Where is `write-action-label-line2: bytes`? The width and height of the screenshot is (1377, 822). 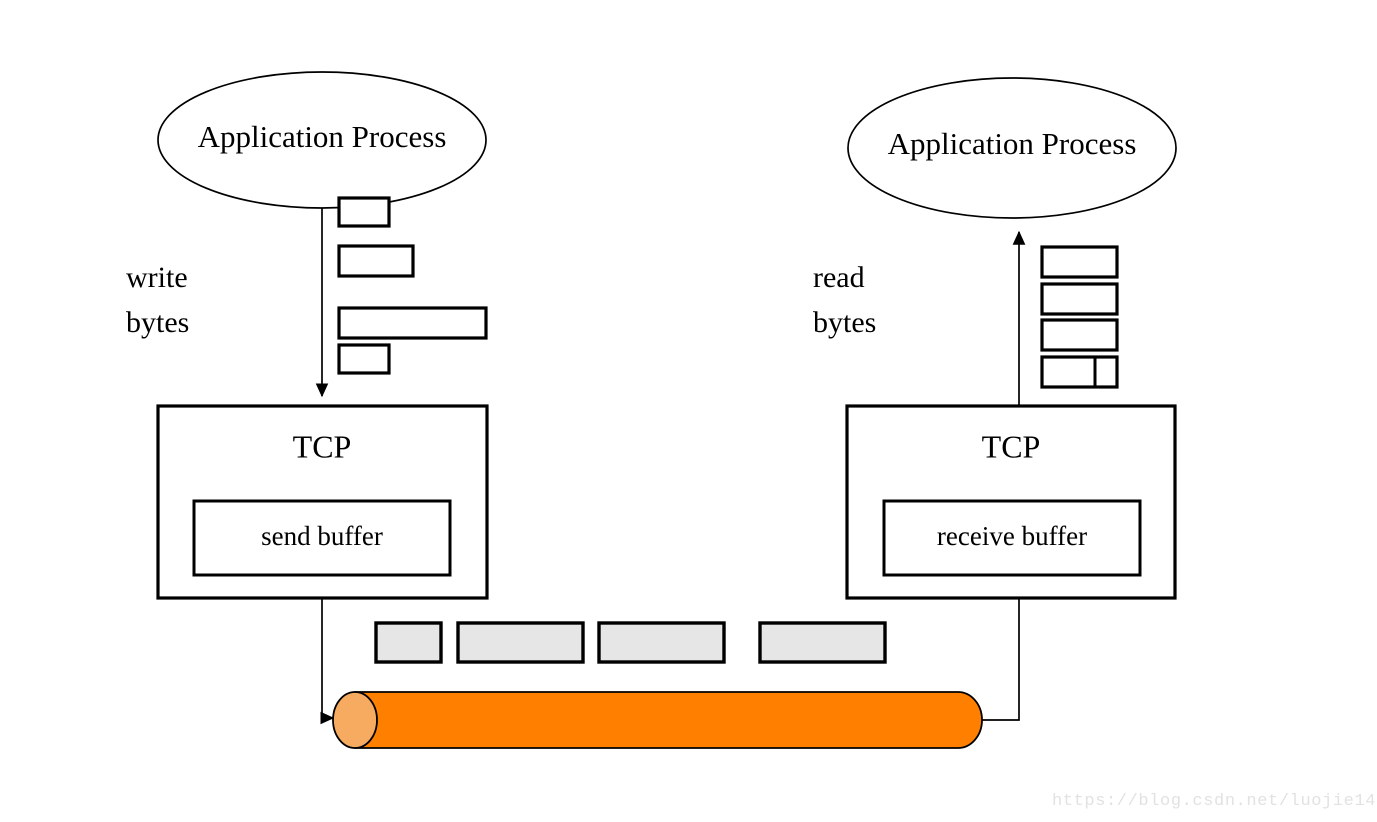
write-action-label-line2: bytes is located at coordinates (157, 322).